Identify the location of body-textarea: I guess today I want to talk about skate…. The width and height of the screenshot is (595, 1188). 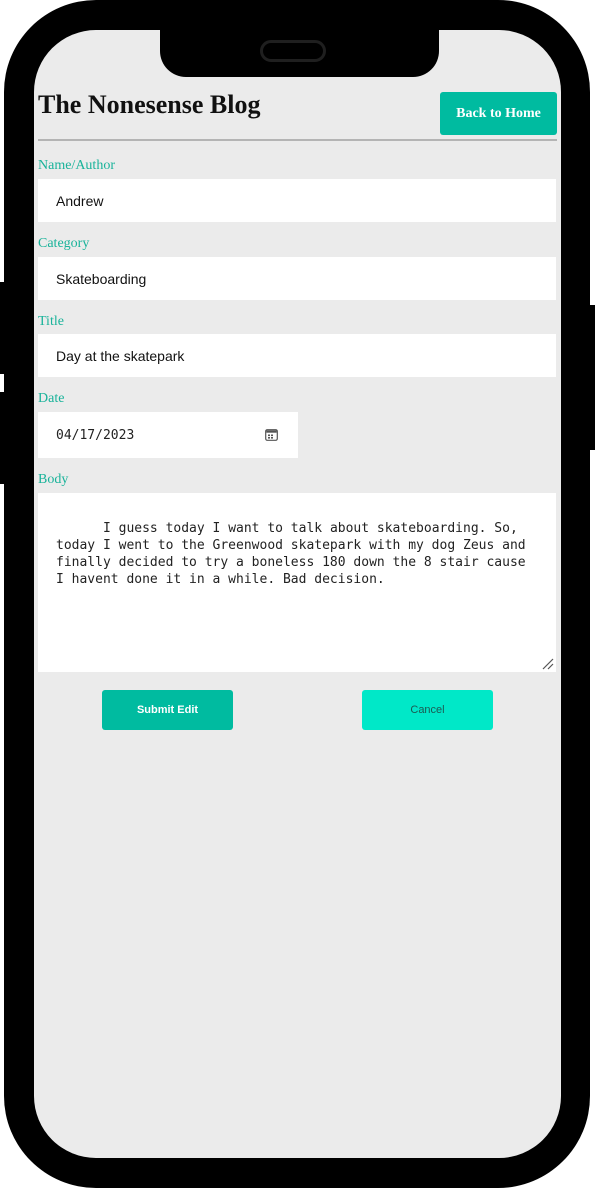
(297, 582).